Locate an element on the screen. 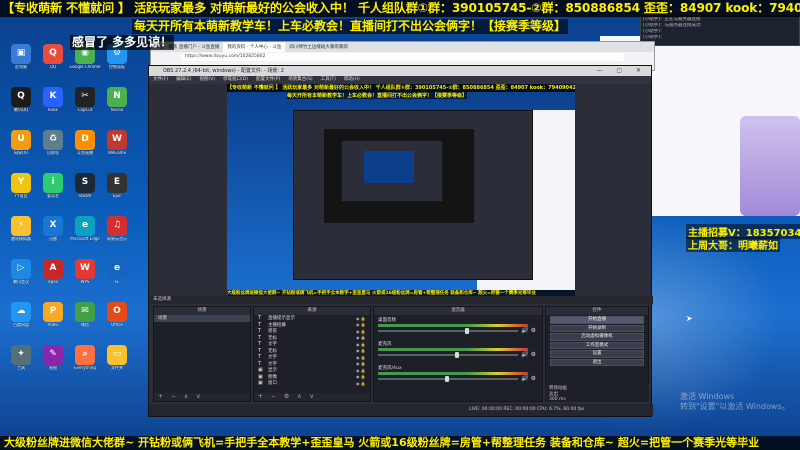 The image size is (800, 450). desktop-icon-label: Steam is located at coordinates (85, 196).